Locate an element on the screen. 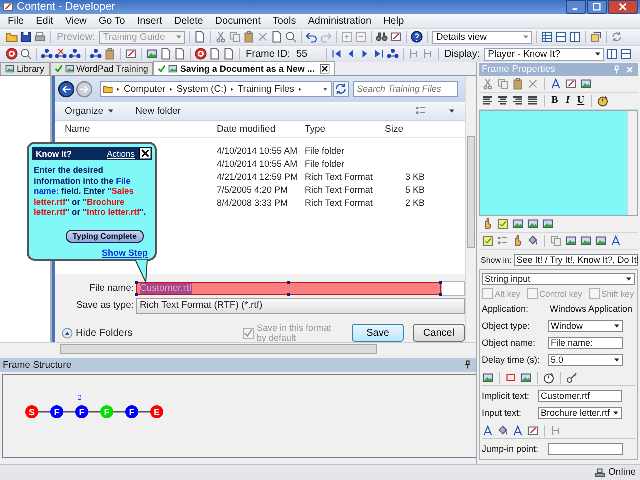  size-cell: 3 KB is located at coordinates (415, 177).